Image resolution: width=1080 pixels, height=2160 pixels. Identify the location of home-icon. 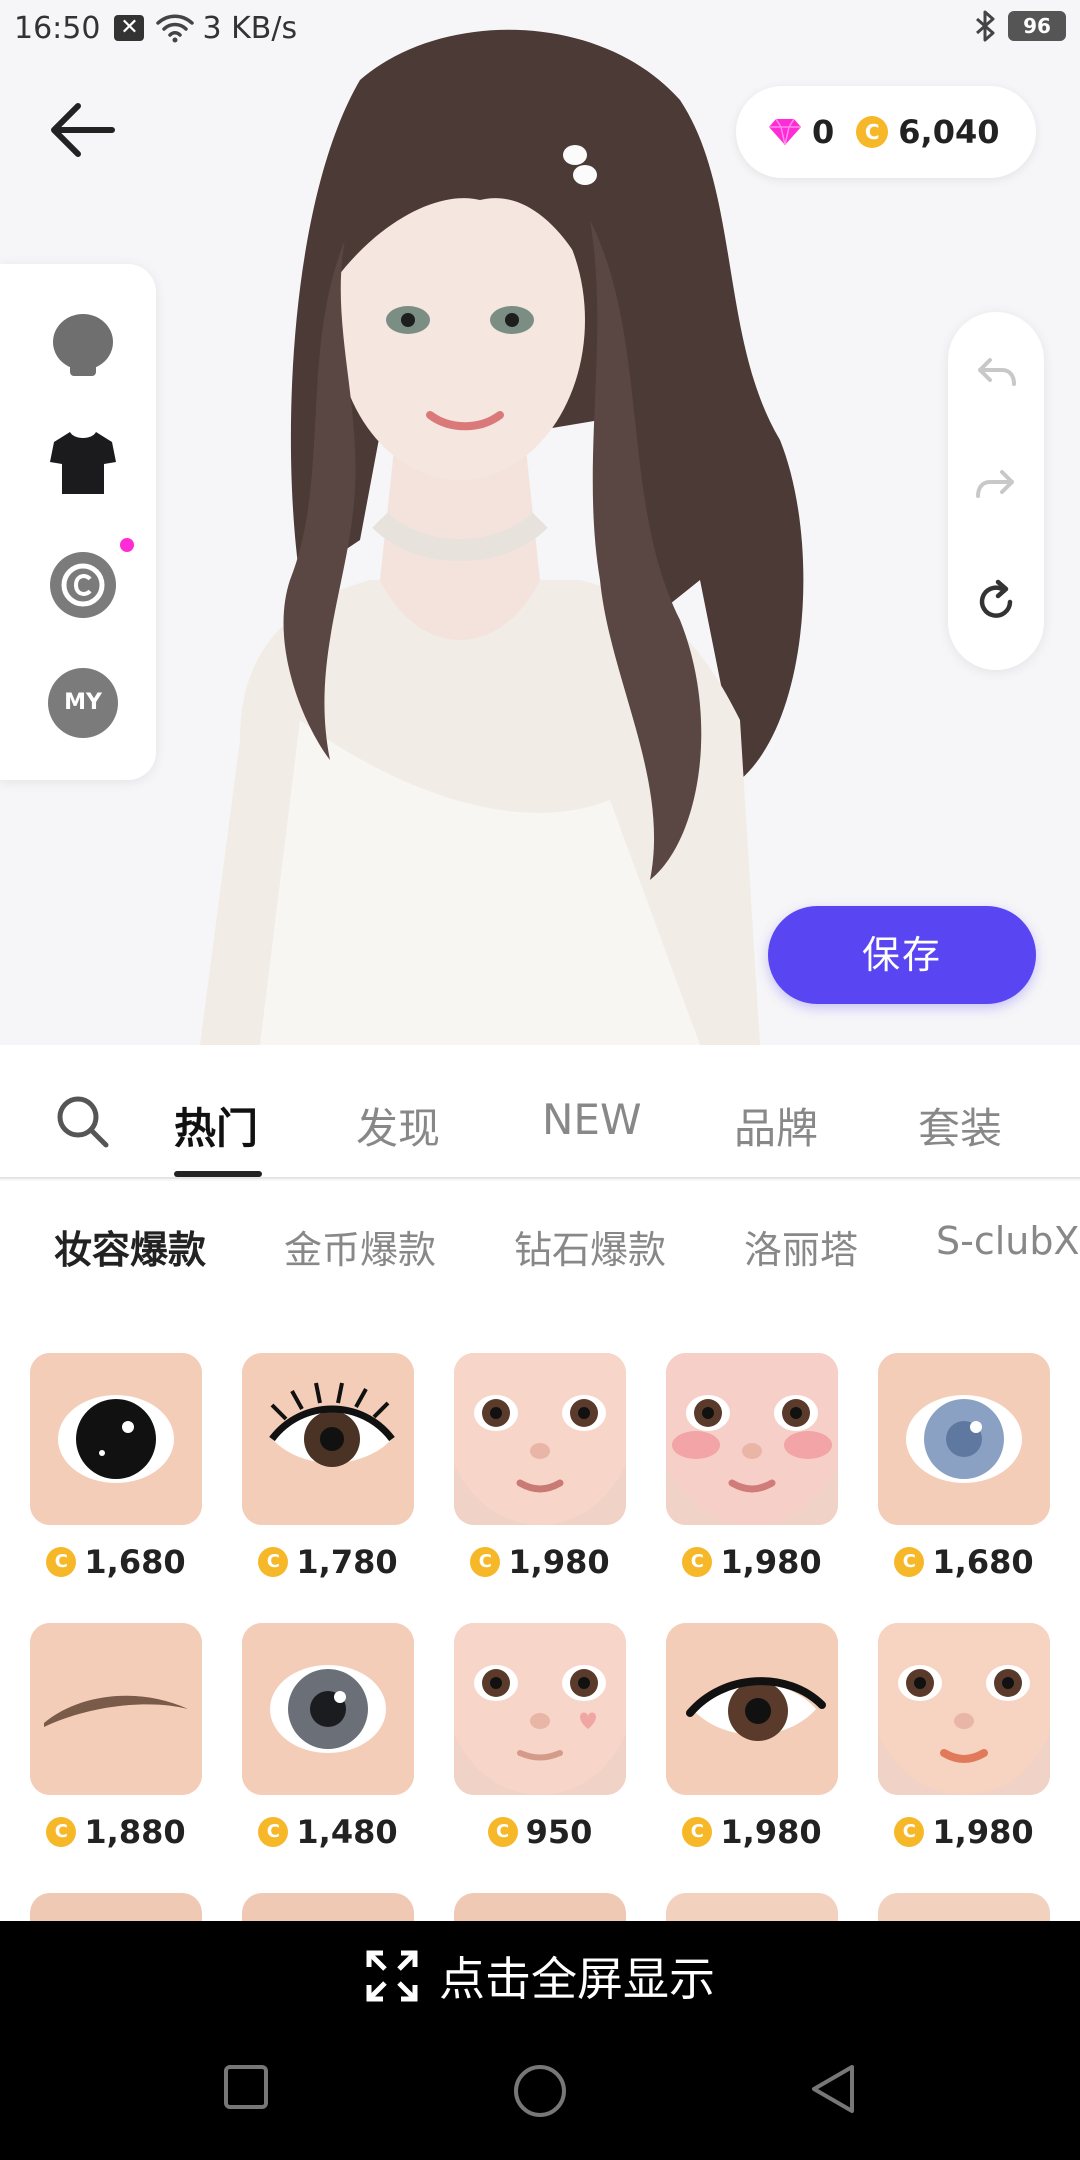
(540, 2091).